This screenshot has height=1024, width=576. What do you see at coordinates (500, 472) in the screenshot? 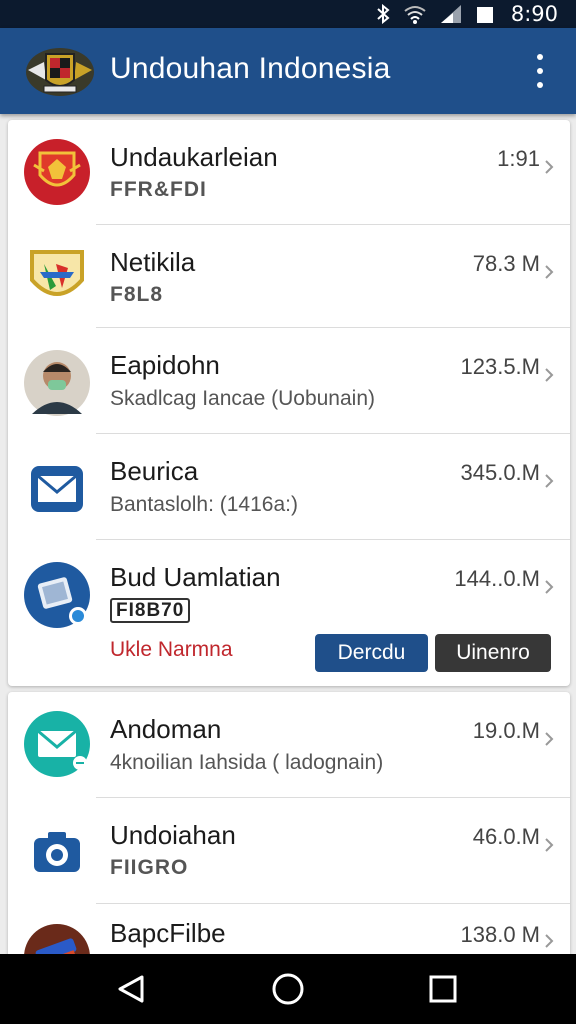
I see `item-size: 345.0.M` at bounding box center [500, 472].